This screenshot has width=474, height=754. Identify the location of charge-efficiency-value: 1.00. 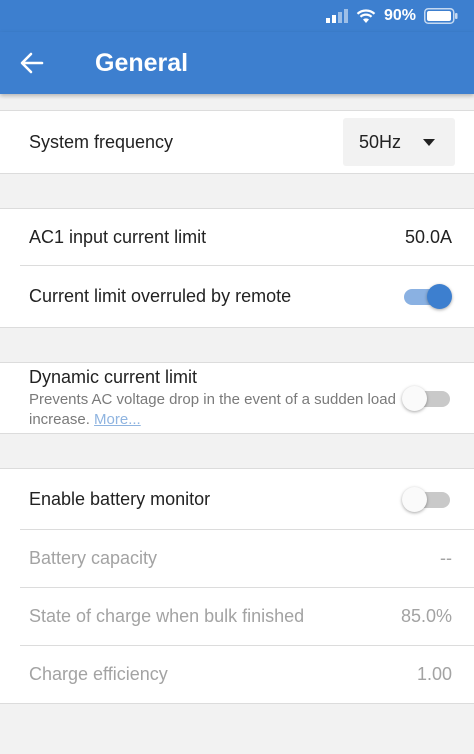
(434, 673).